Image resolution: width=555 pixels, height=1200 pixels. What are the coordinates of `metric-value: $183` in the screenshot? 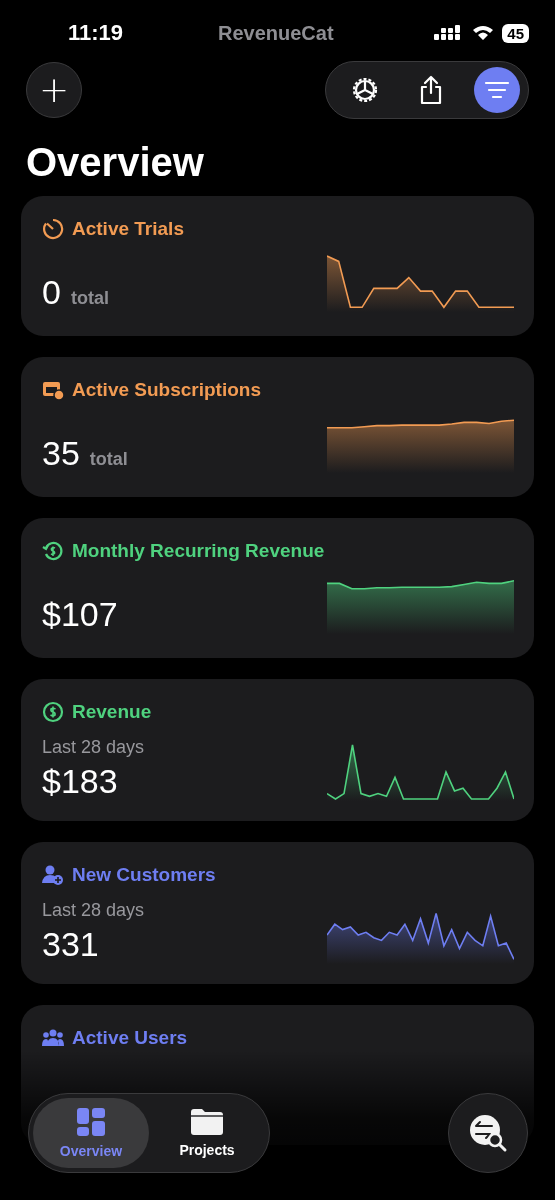 It's located at (80, 781).